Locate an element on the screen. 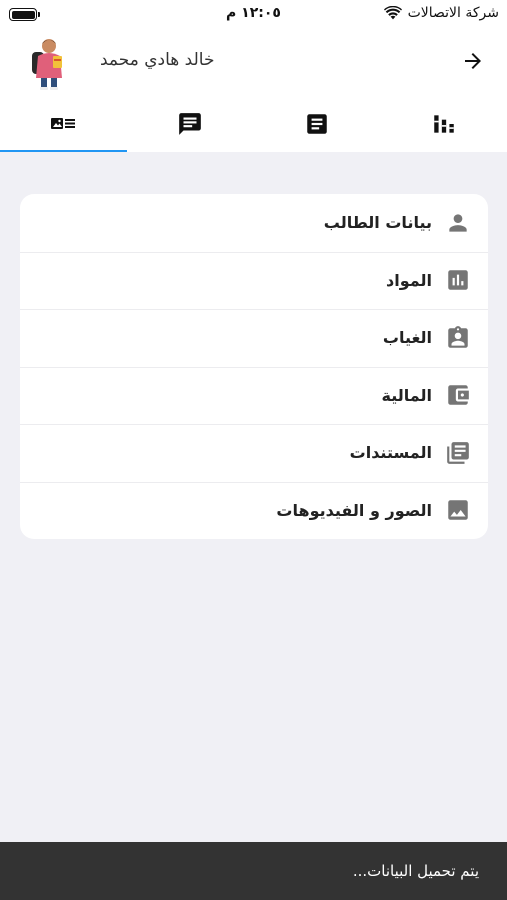 This screenshot has height=900, width=507. app-header: خالد هادي محمد is located at coordinates (253, 62).